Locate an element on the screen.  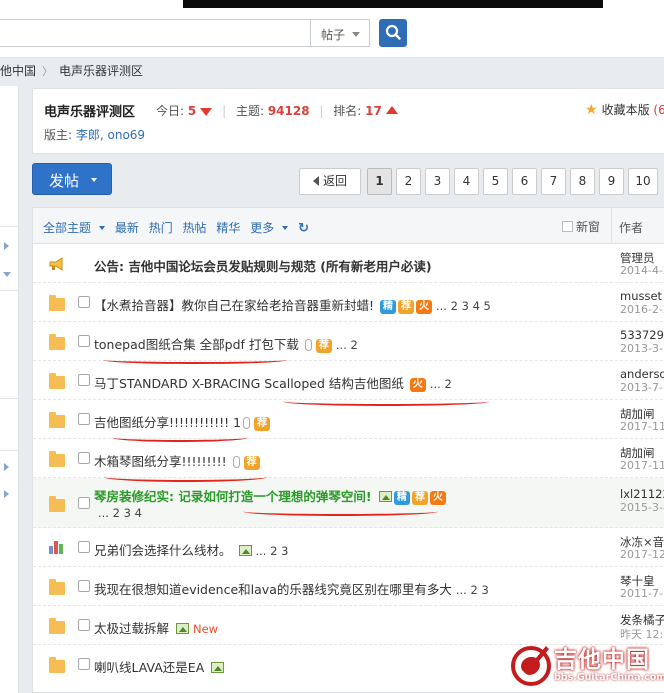
thread-author: musset is located at coordinates (641, 296).